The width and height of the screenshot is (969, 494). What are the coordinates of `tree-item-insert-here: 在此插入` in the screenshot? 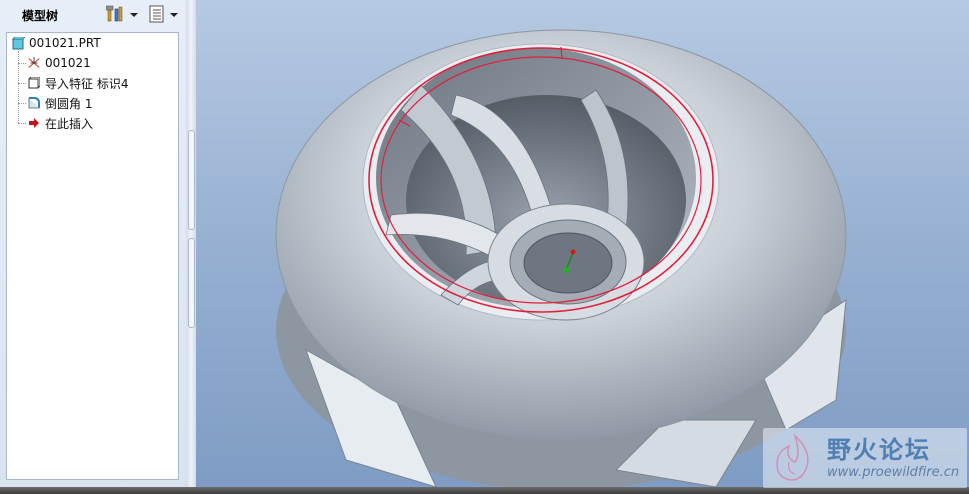 It's located at (60, 123).